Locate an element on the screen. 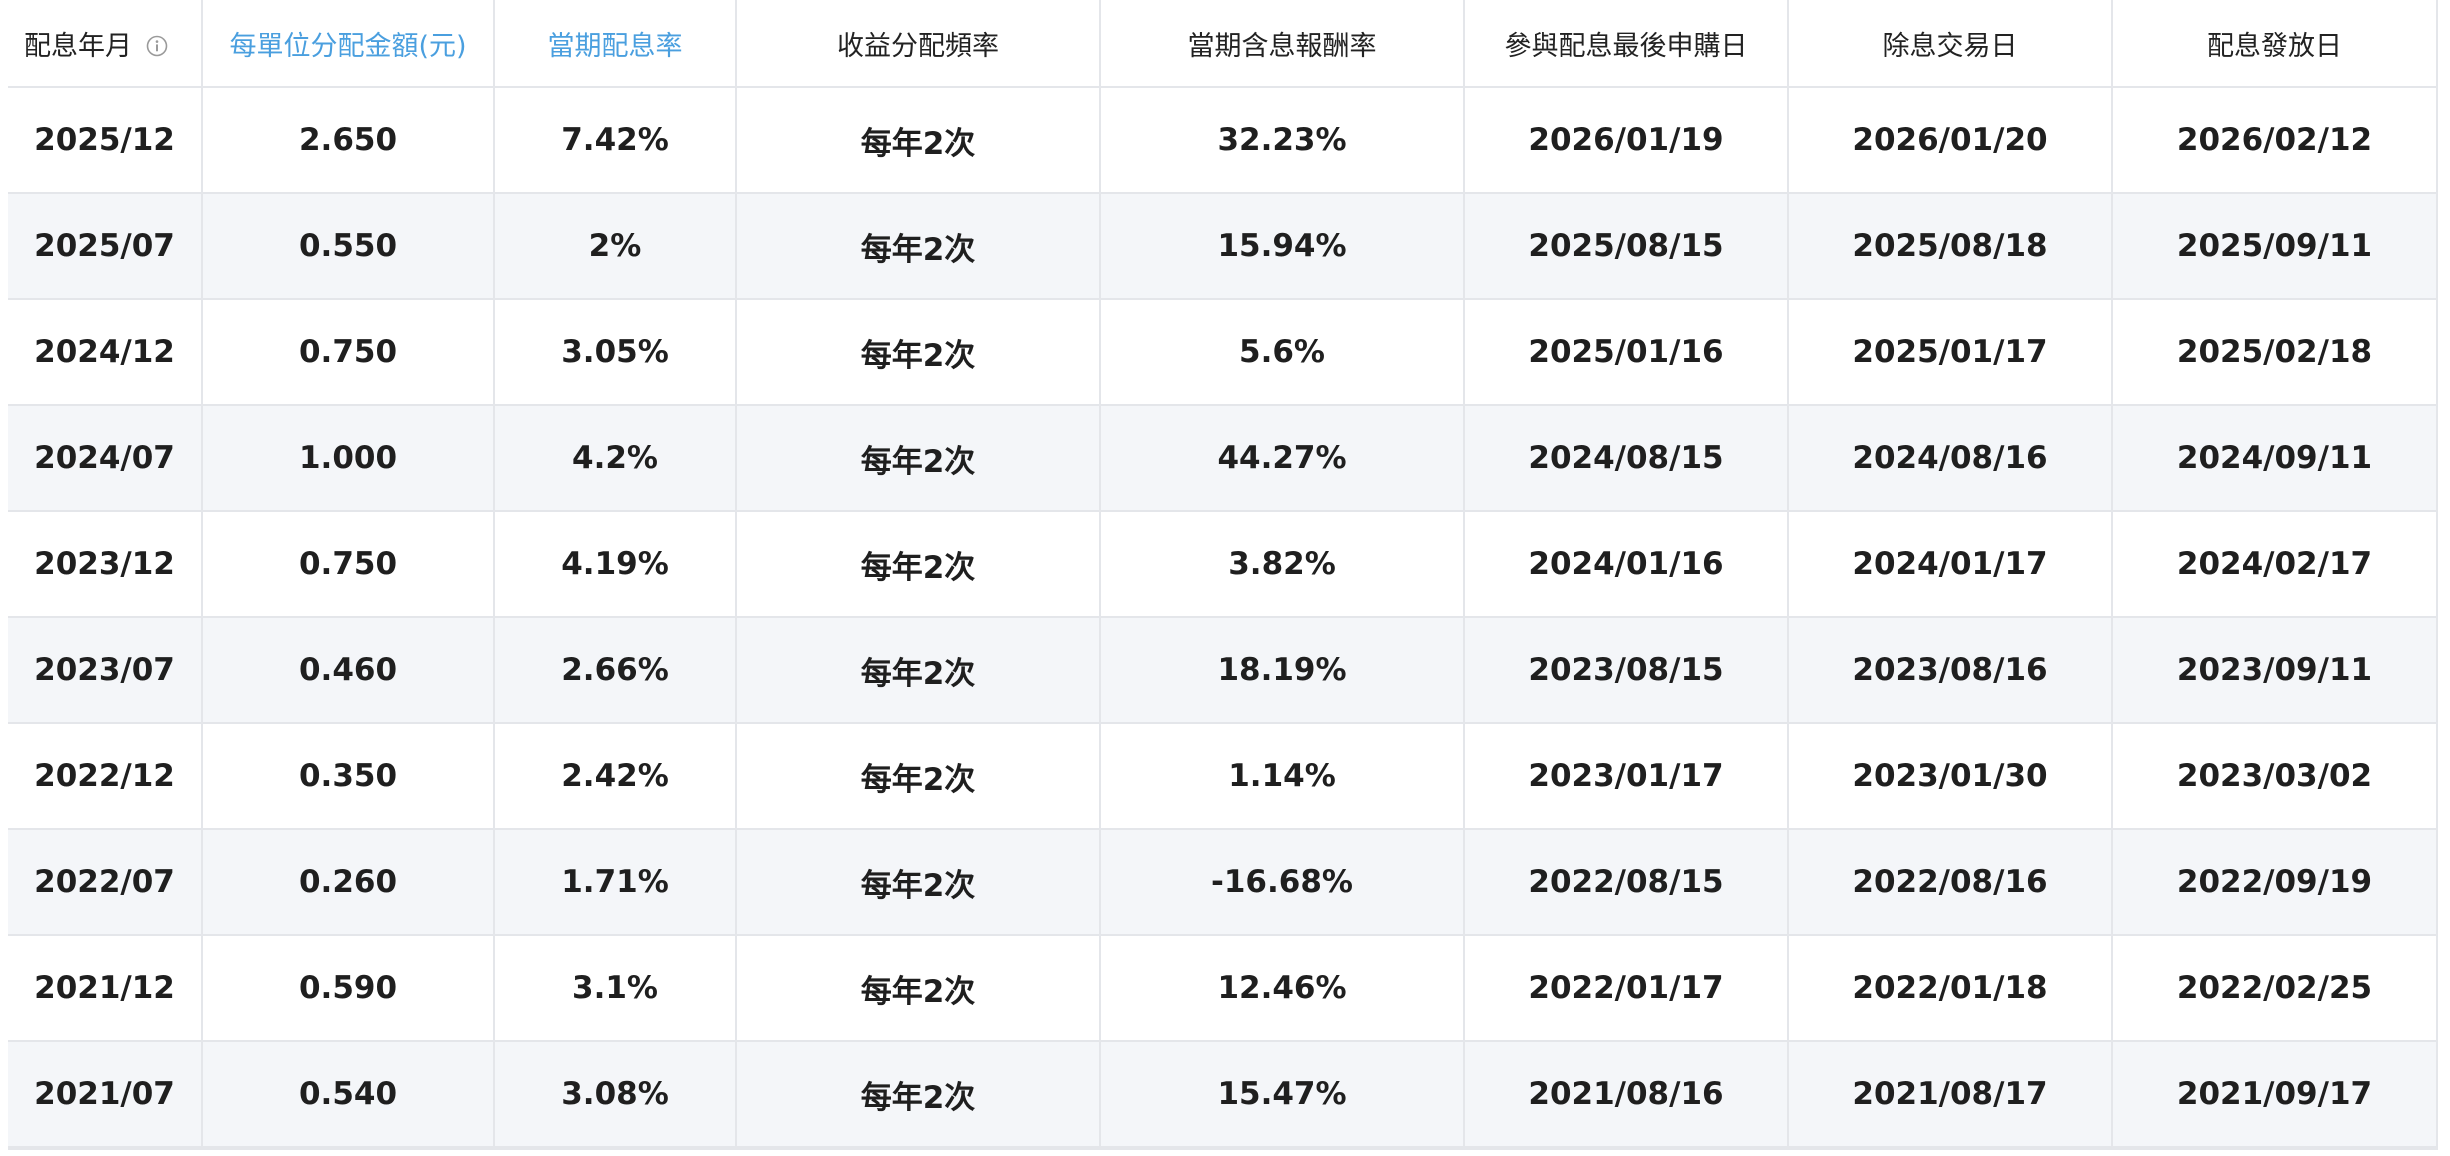  cell-ex-date: 2024/08/16 is located at coordinates (1950, 458).